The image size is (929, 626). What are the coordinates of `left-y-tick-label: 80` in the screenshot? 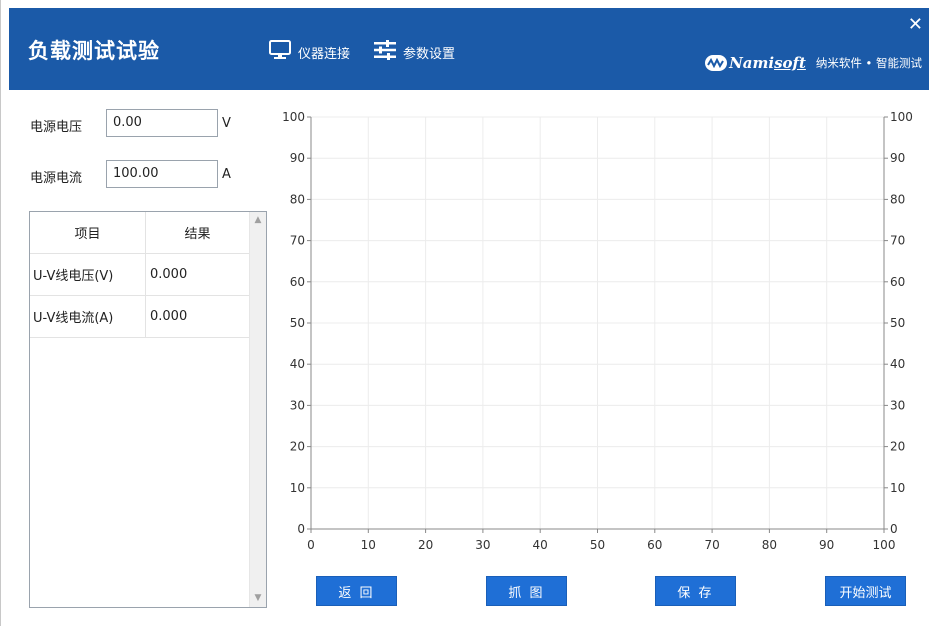 It's located at (297, 199).